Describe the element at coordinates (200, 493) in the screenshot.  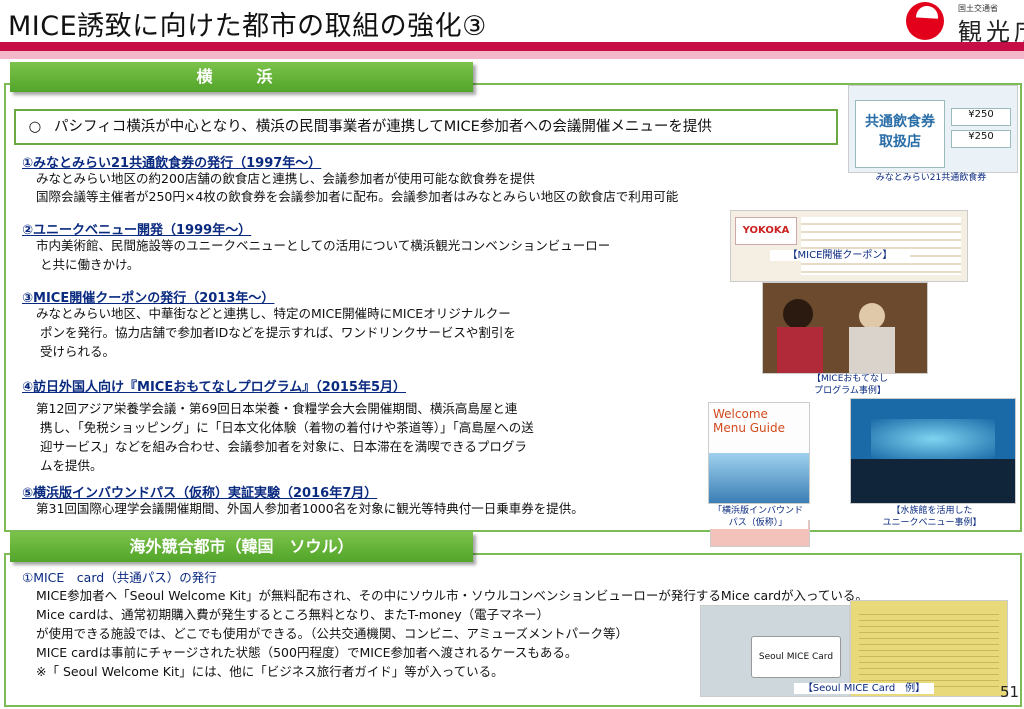
I see `item-heading-inbound-pass: ⑤横浜版インバウンドパス（仮称）実証実験（2016年7月）` at that location.